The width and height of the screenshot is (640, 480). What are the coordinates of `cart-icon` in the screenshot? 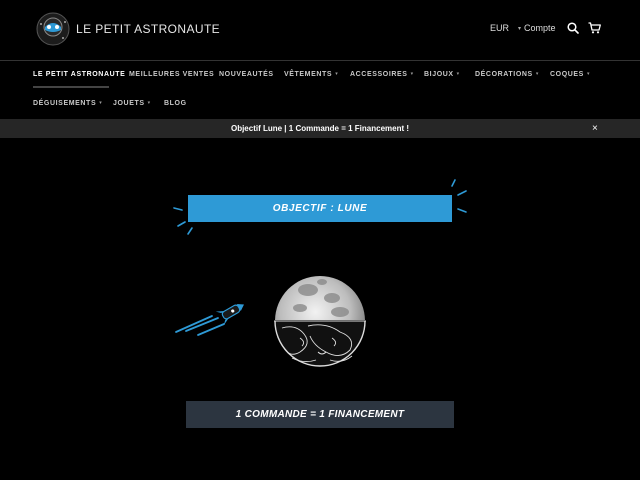 It's located at (594, 28).